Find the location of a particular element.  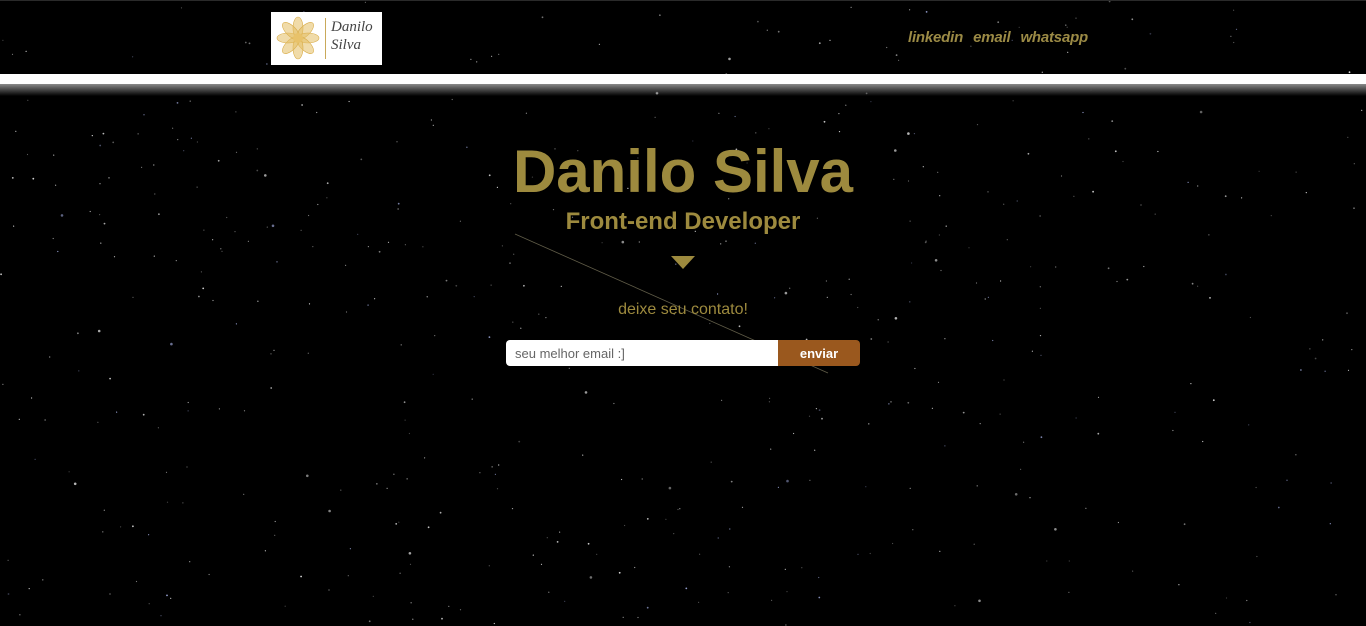

submit-button: enviar is located at coordinates (819, 353).